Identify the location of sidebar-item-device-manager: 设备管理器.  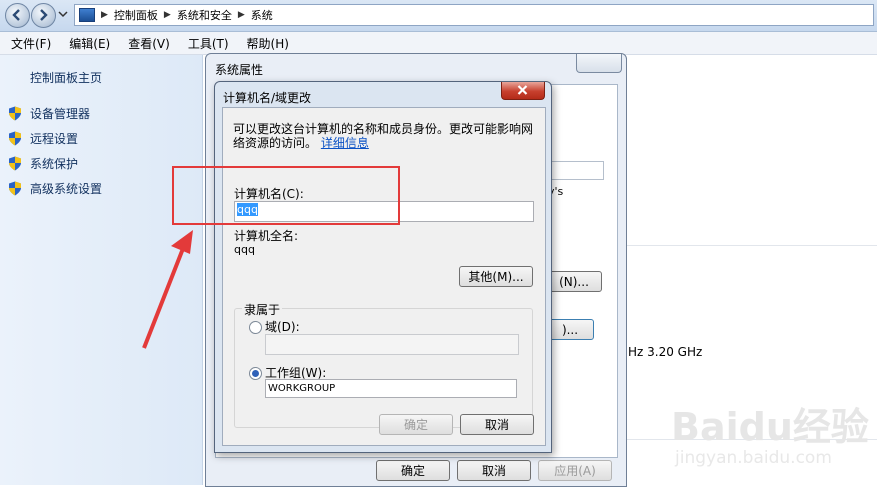
(49, 113).